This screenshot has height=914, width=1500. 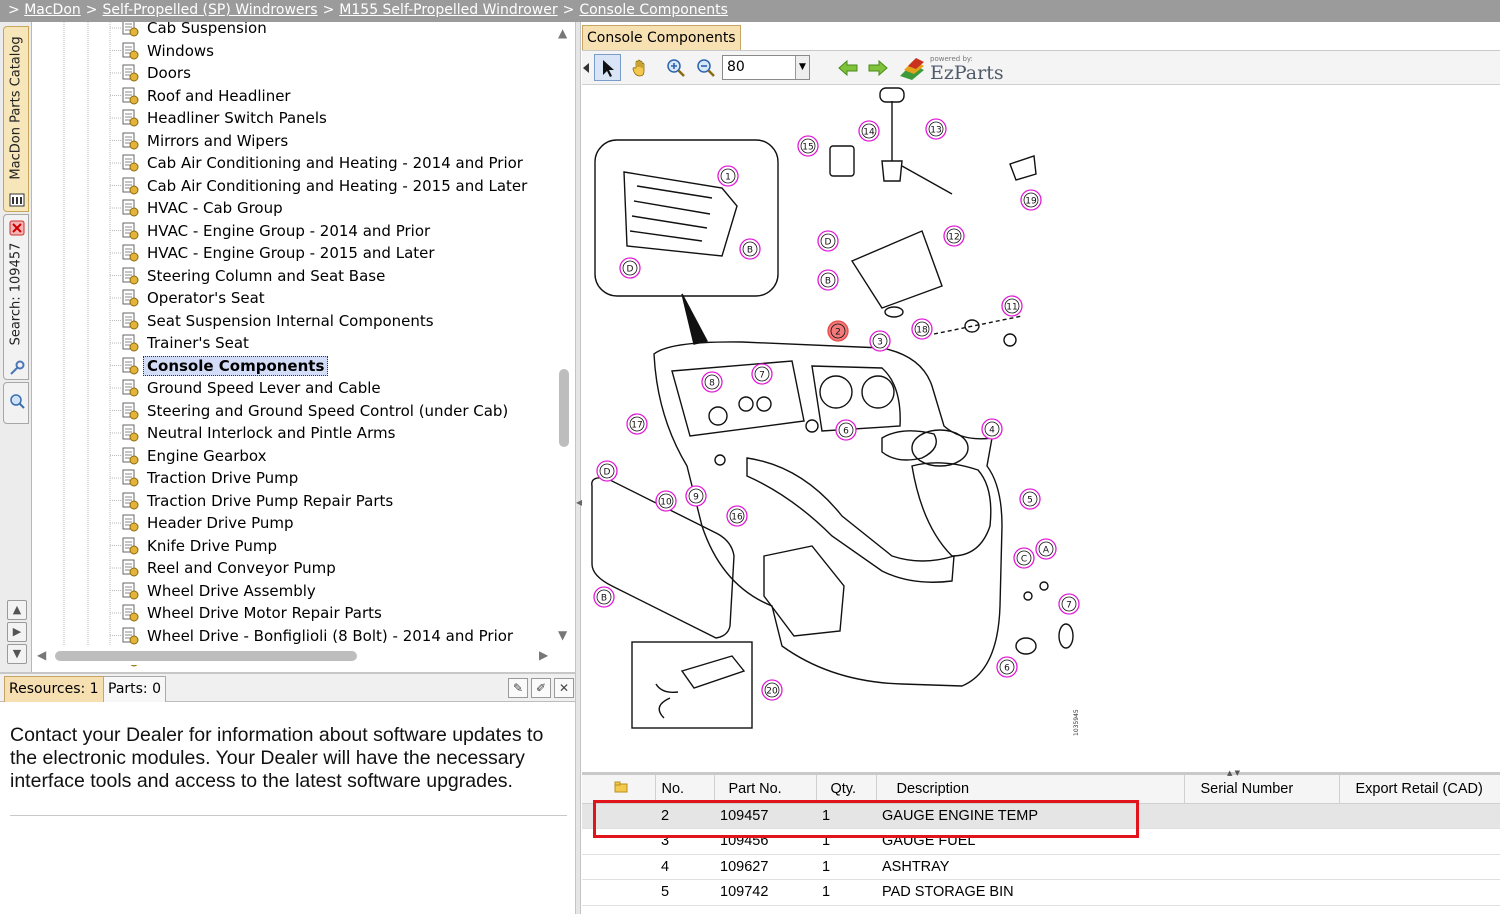 I want to click on callout-11: 11, so click(x=1012, y=306).